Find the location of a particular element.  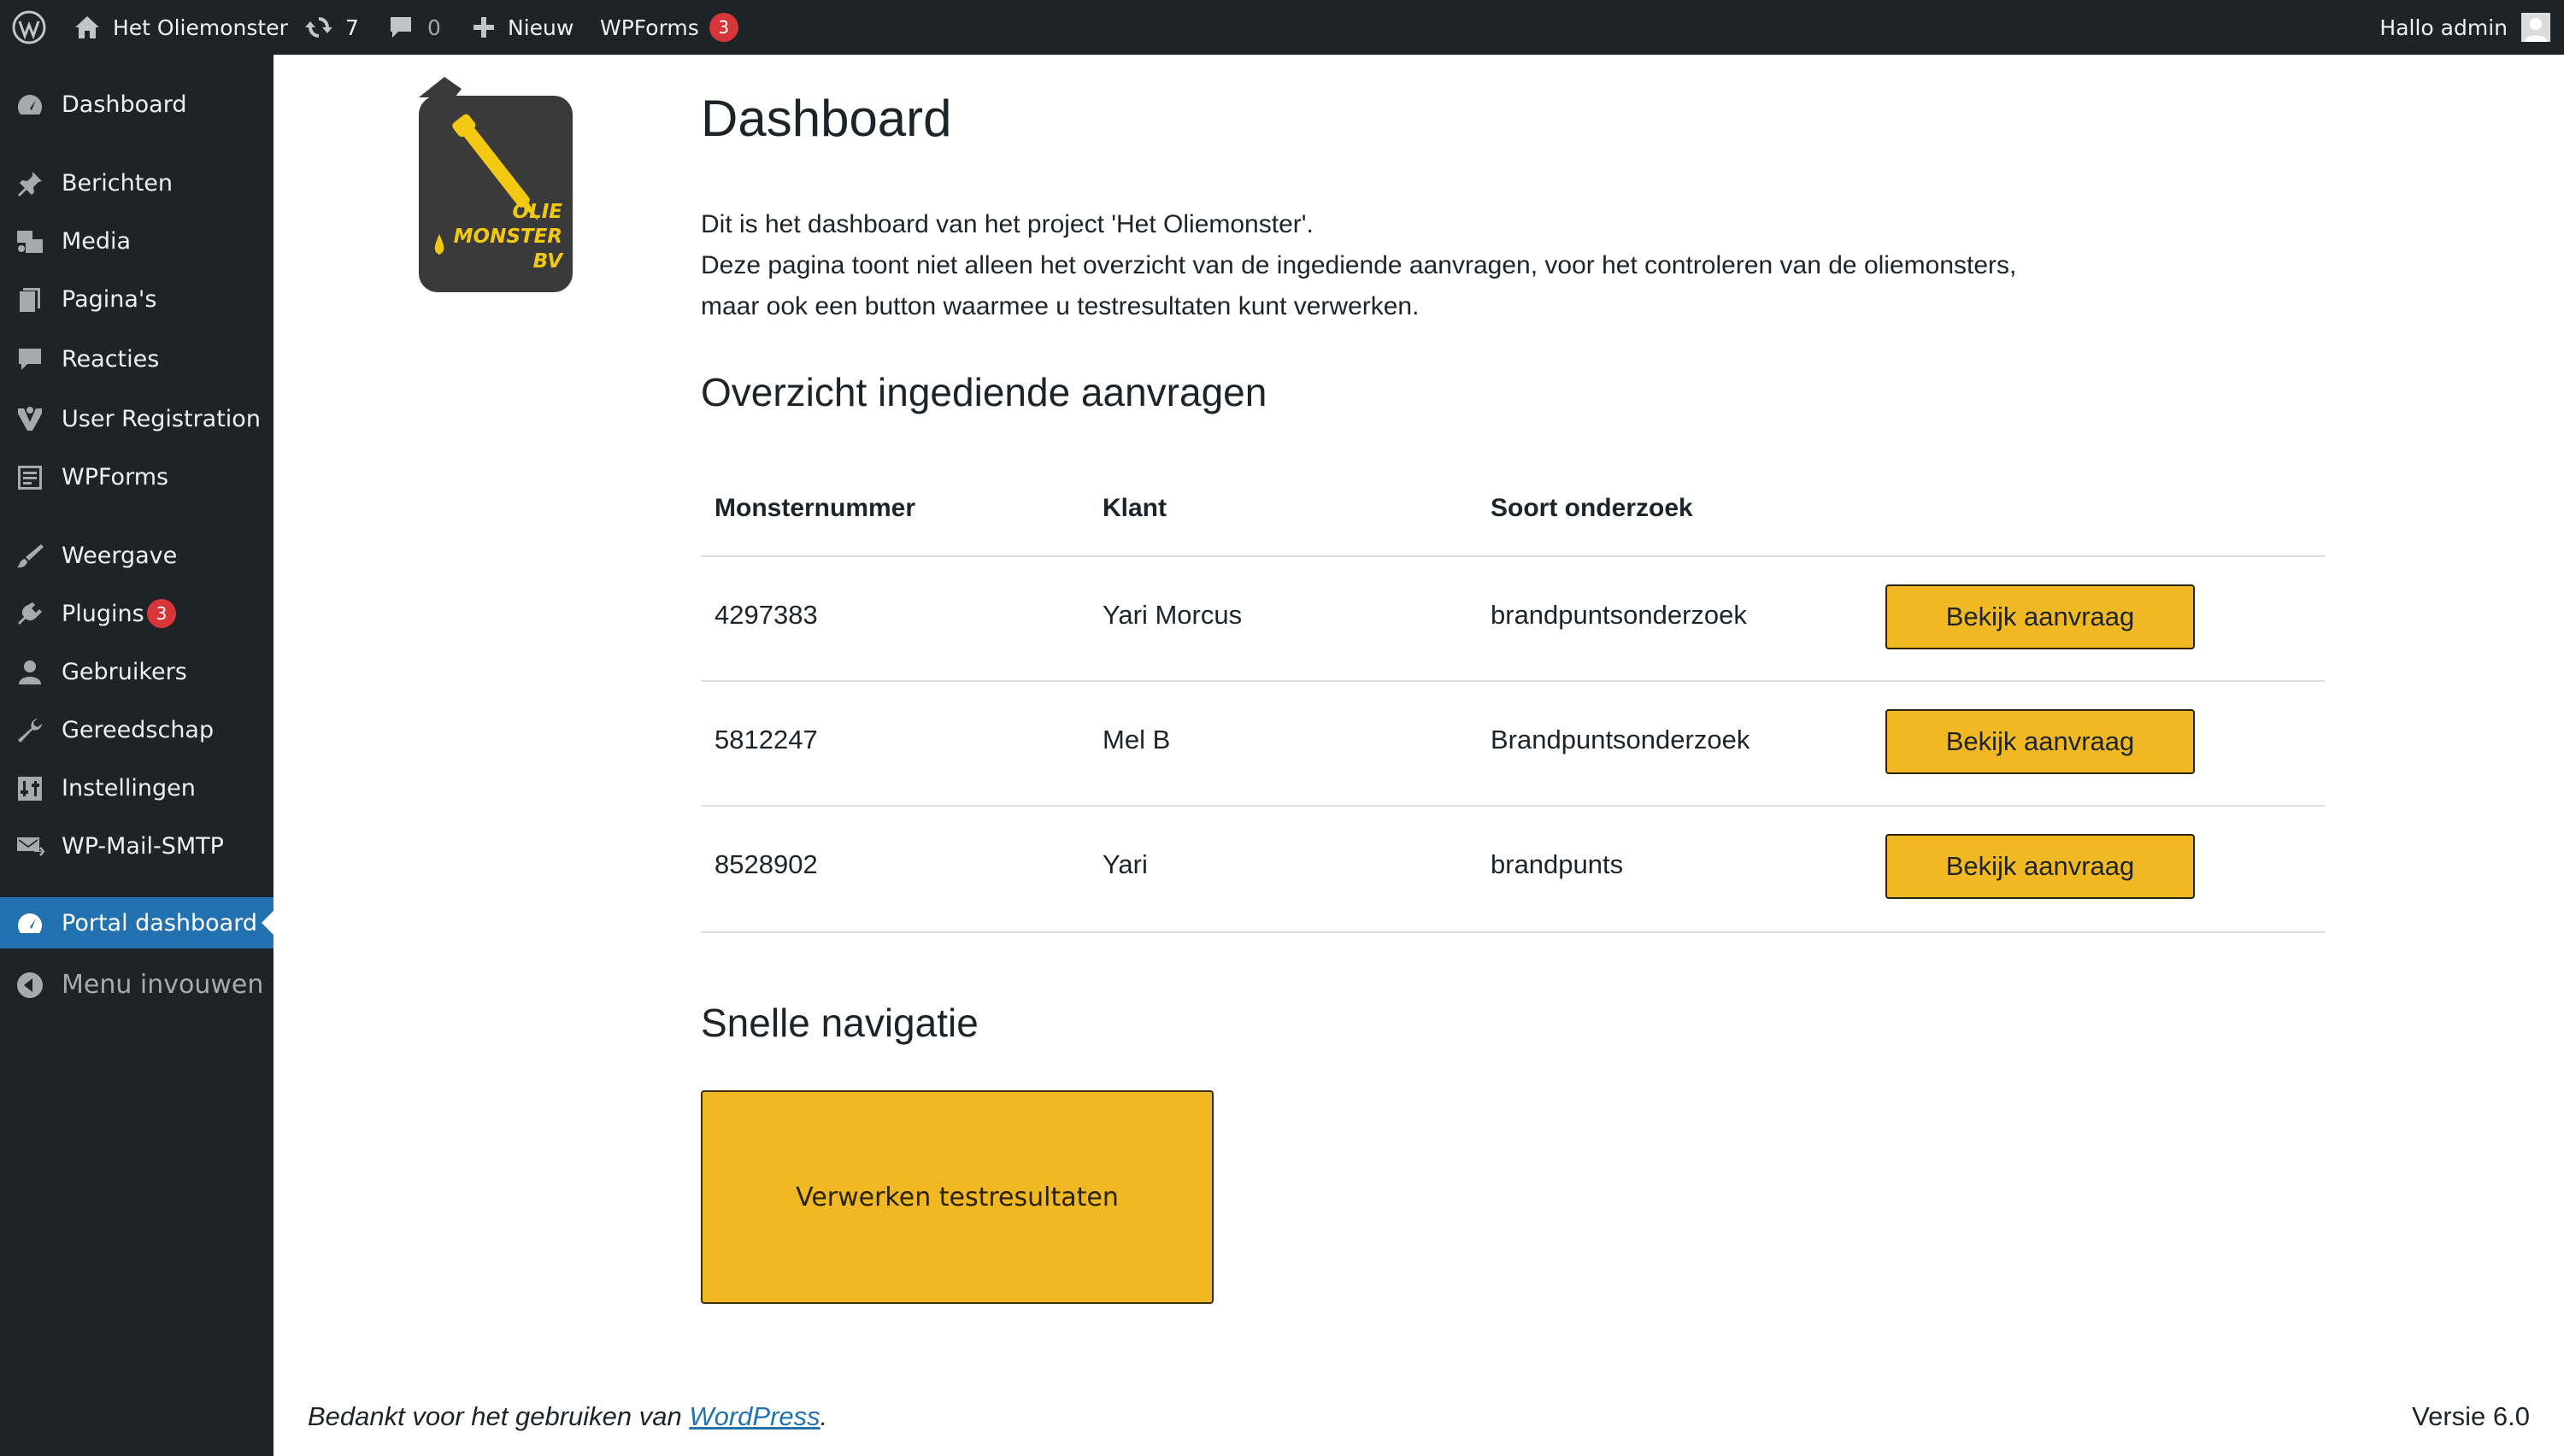

avatar-icon is located at coordinates (2535, 27).